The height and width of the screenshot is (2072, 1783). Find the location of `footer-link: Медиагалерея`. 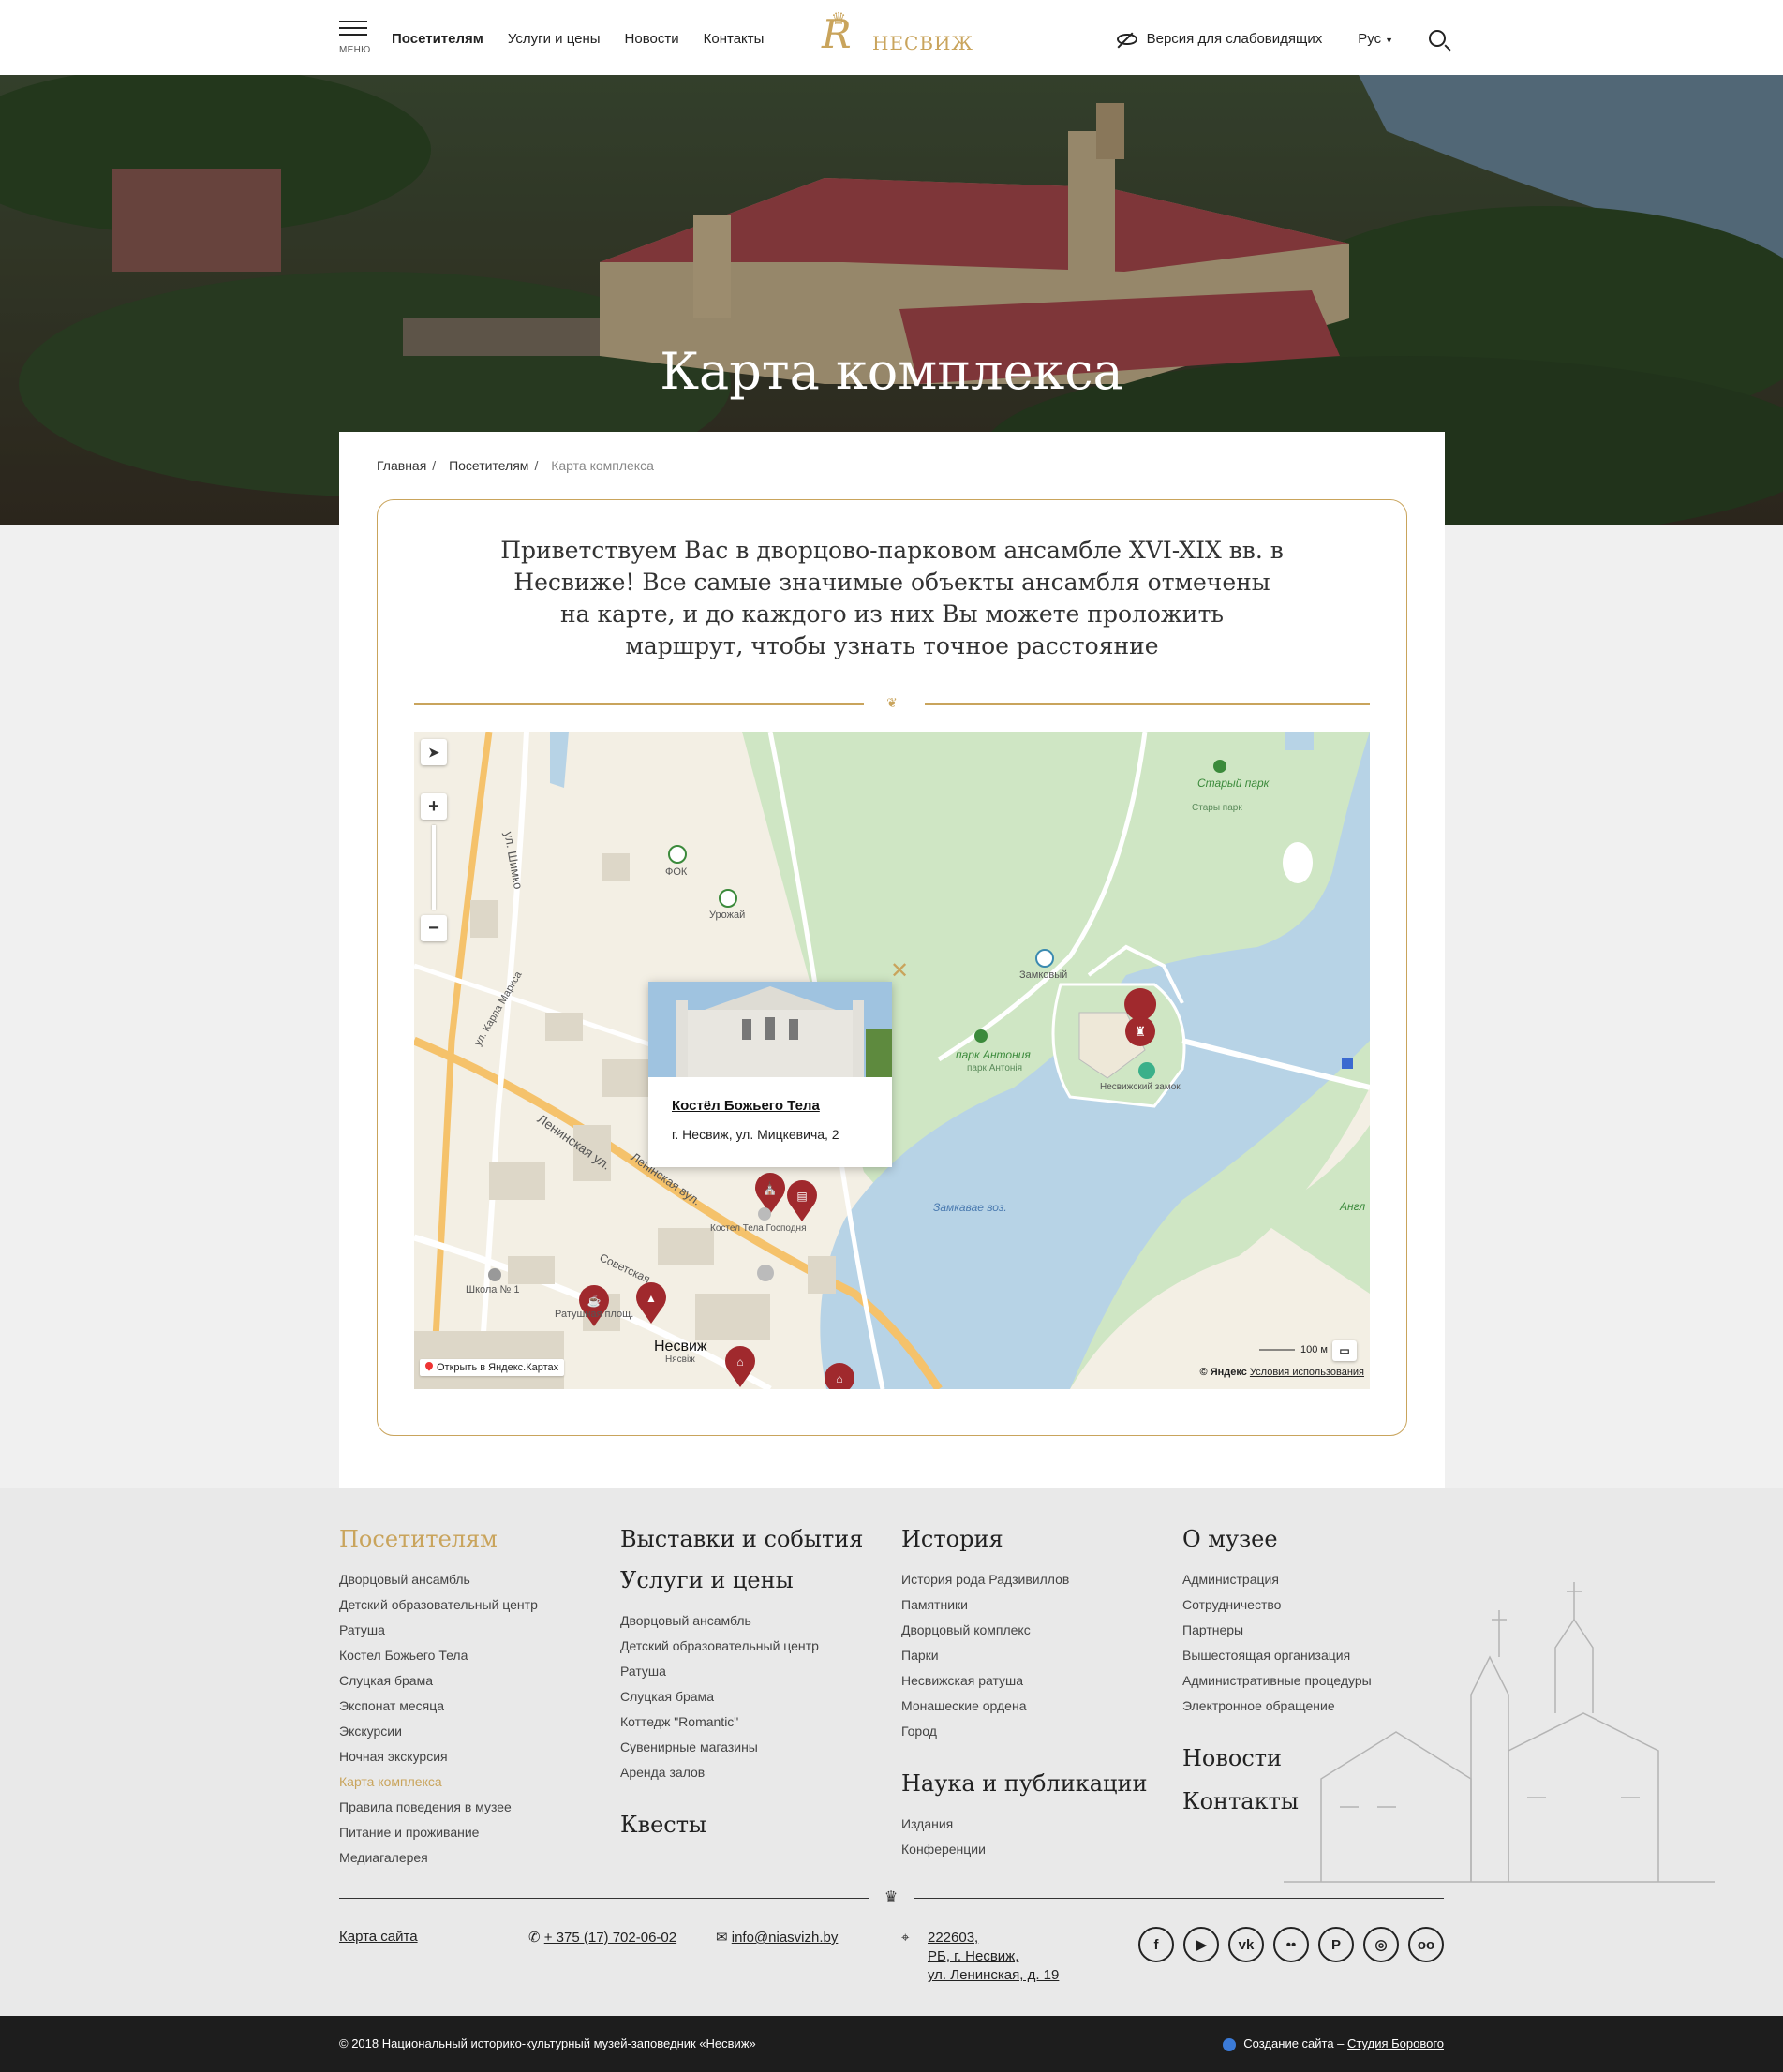

footer-link: Медиагалерея is located at coordinates (438, 1858).